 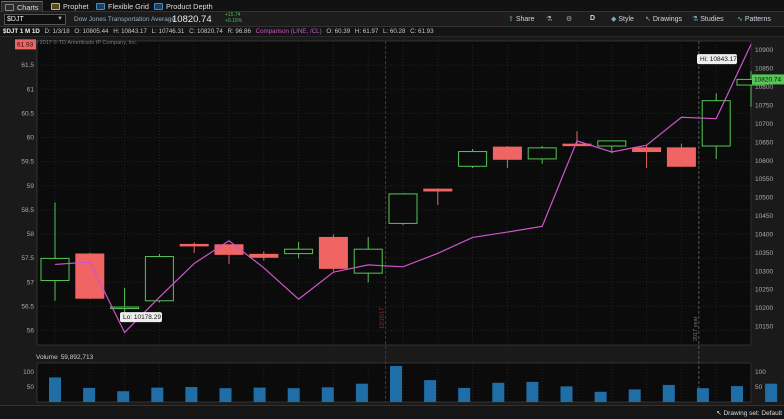 What do you see at coordinates (626, 19) in the screenshot?
I see `style-label: Style` at bounding box center [626, 19].